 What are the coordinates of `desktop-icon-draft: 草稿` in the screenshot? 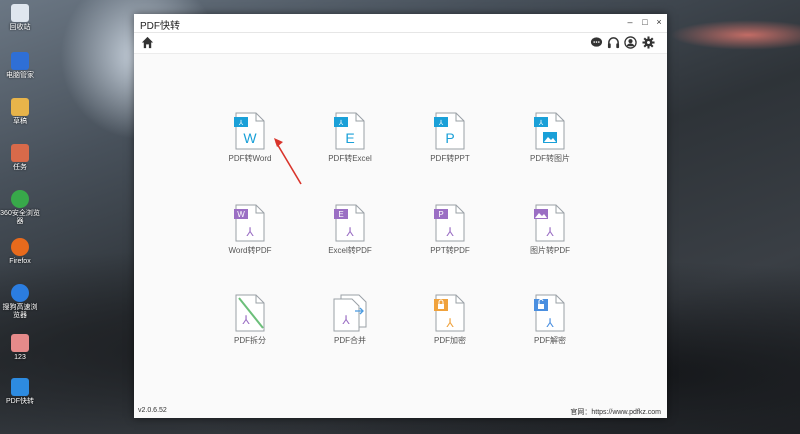 It's located at (20, 112).